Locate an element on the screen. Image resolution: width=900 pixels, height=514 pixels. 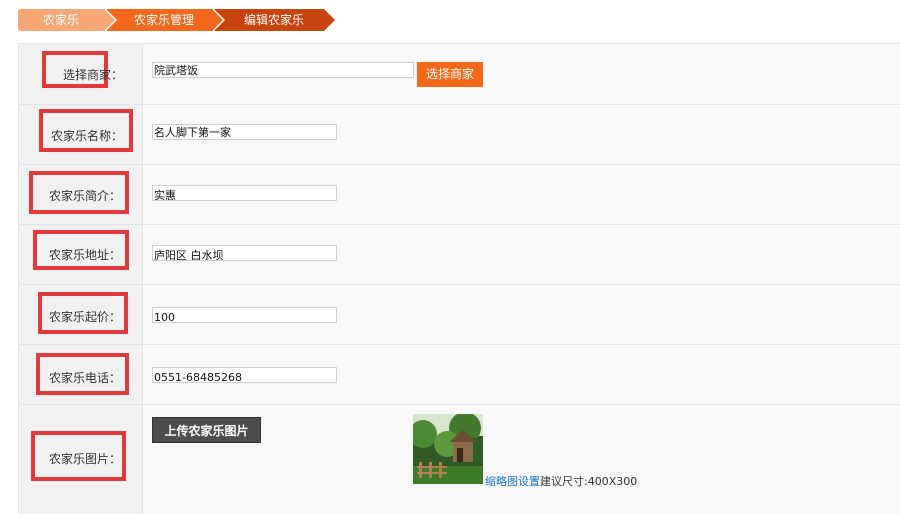
row-label-cell: 农家乐简介： is located at coordinates (81, 194).